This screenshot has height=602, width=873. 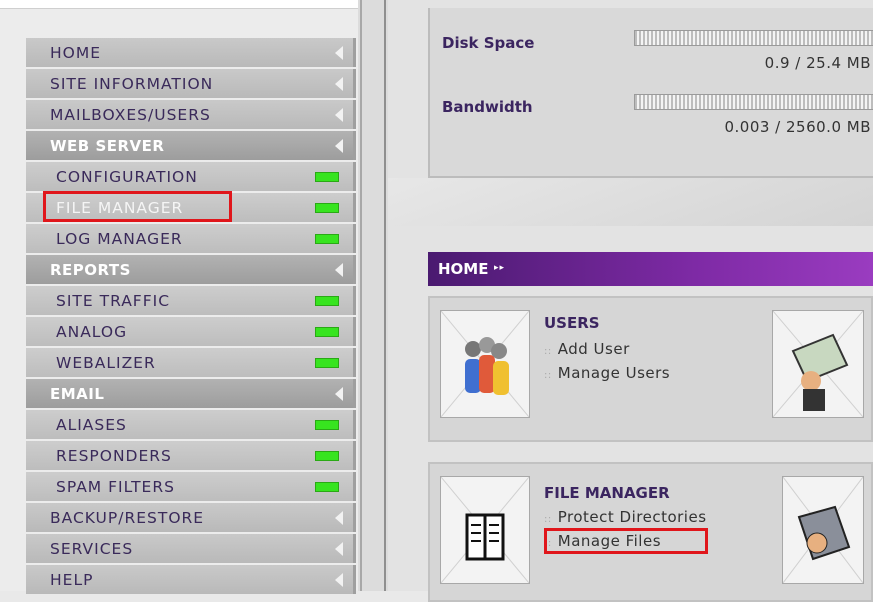 I want to click on sidebar-item-label: SITE INFORMATION, so click(x=132, y=84).